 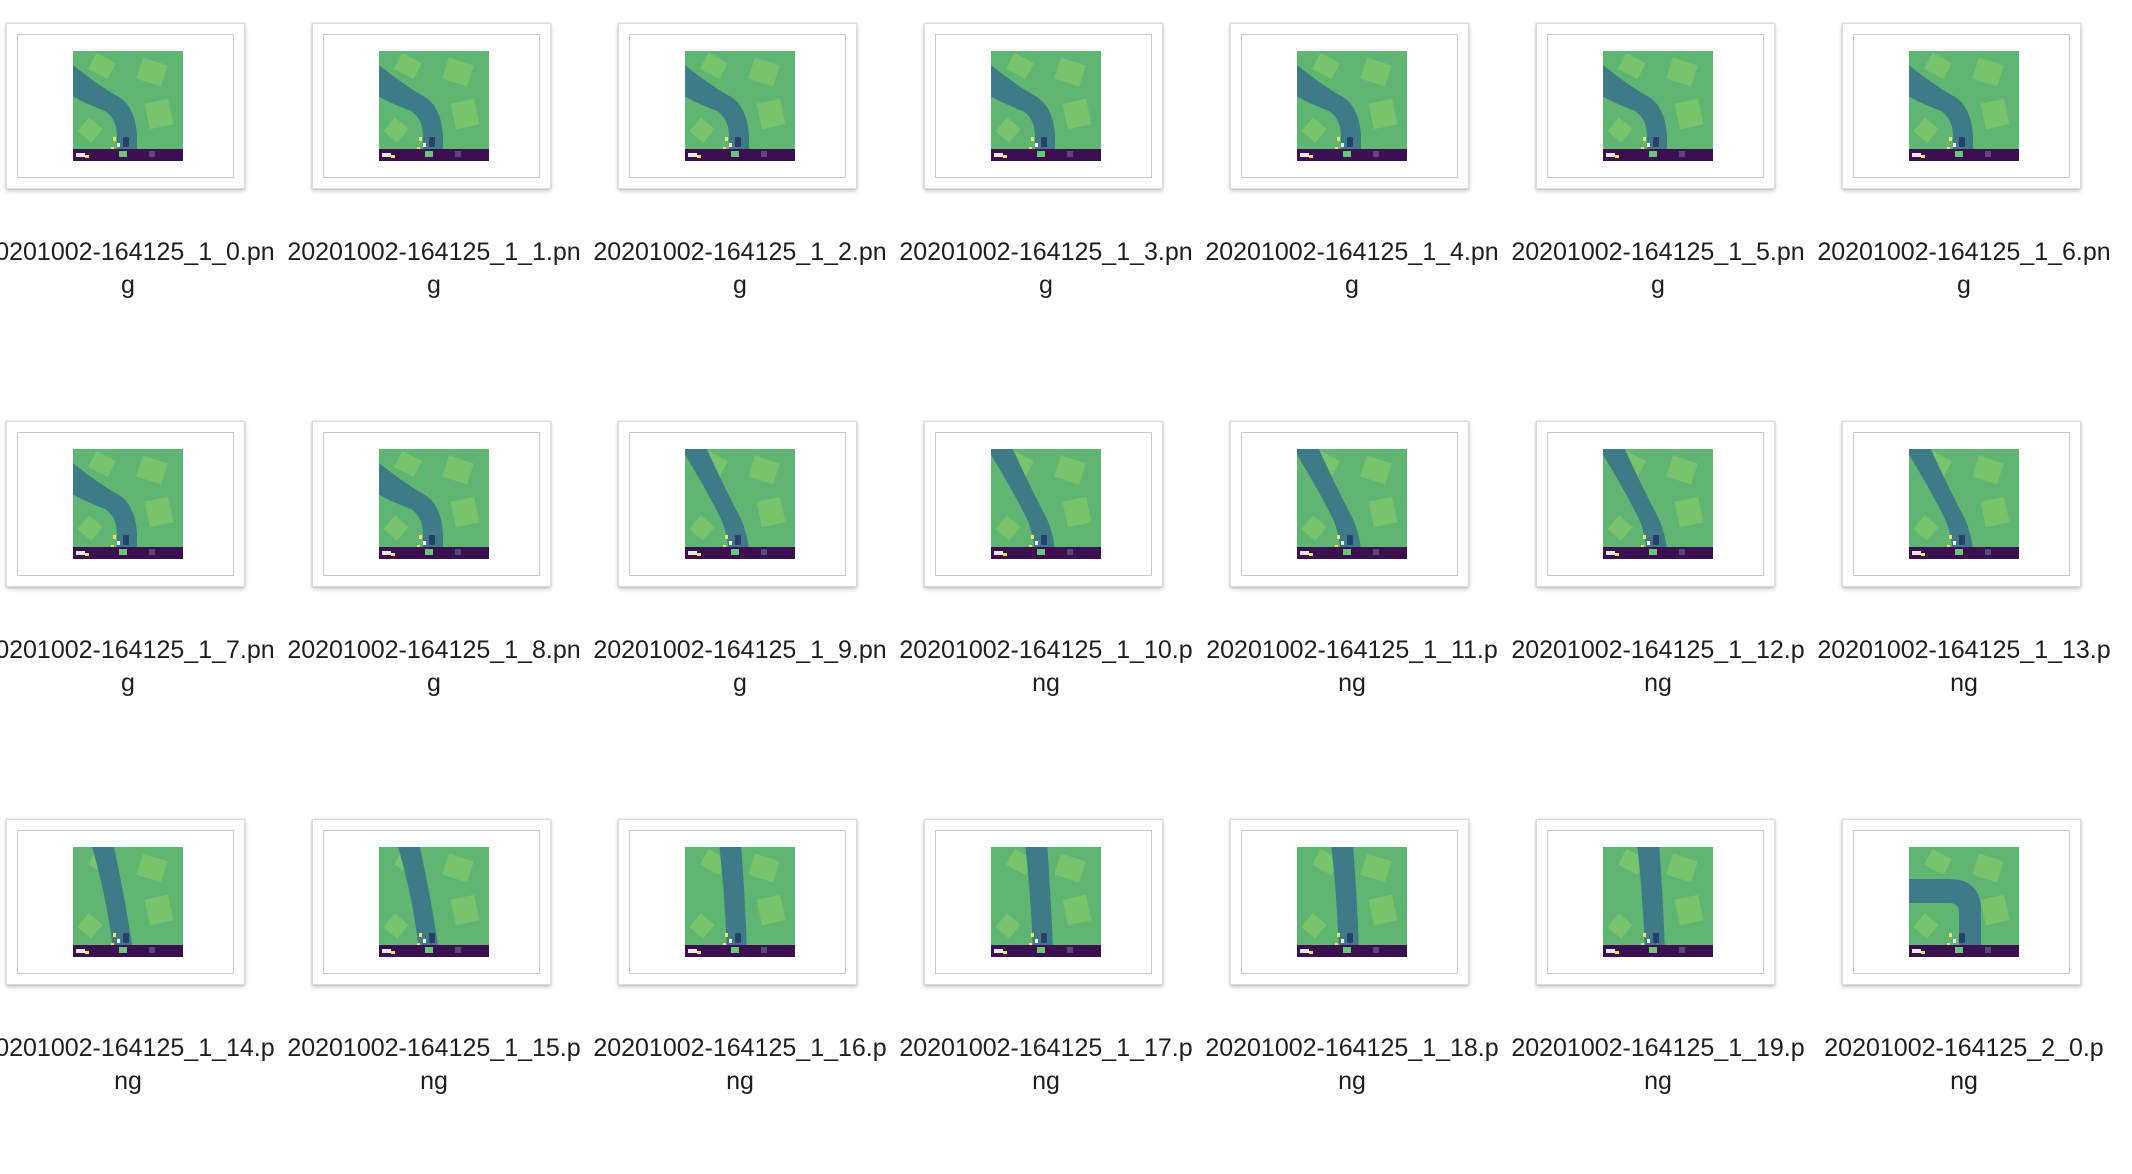 I want to click on file-item: 20201002-164125_1_4.pn g, so click(x=1352, y=165).